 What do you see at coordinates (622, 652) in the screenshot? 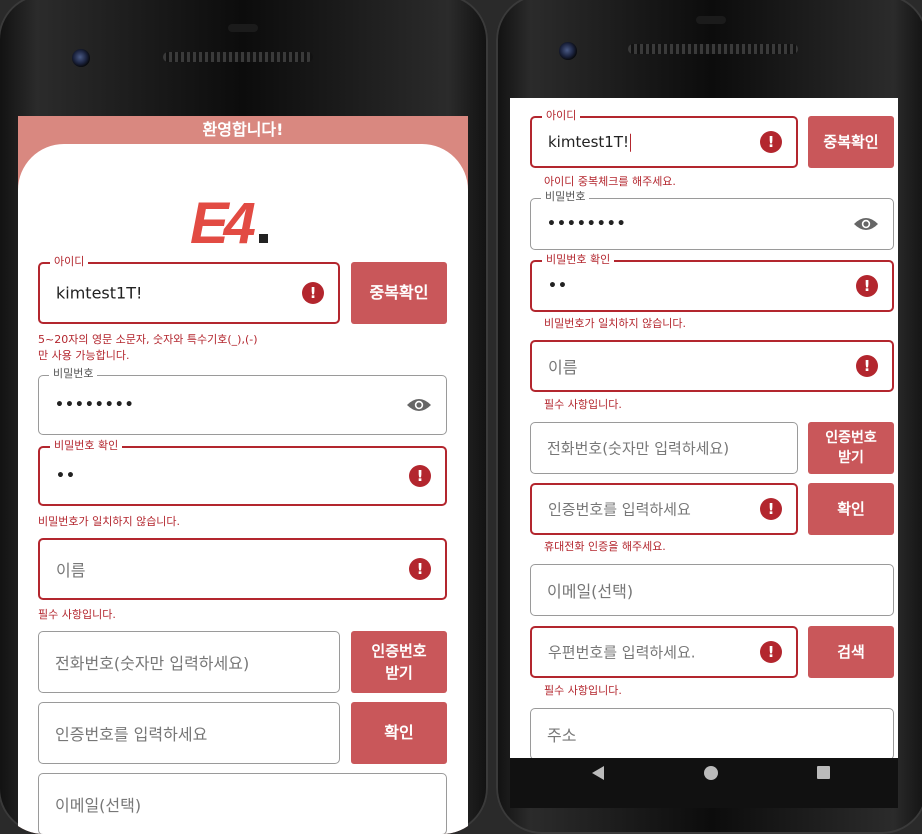
I see `postal-placeholder: 우편번호를 입력하세요.` at bounding box center [622, 652].